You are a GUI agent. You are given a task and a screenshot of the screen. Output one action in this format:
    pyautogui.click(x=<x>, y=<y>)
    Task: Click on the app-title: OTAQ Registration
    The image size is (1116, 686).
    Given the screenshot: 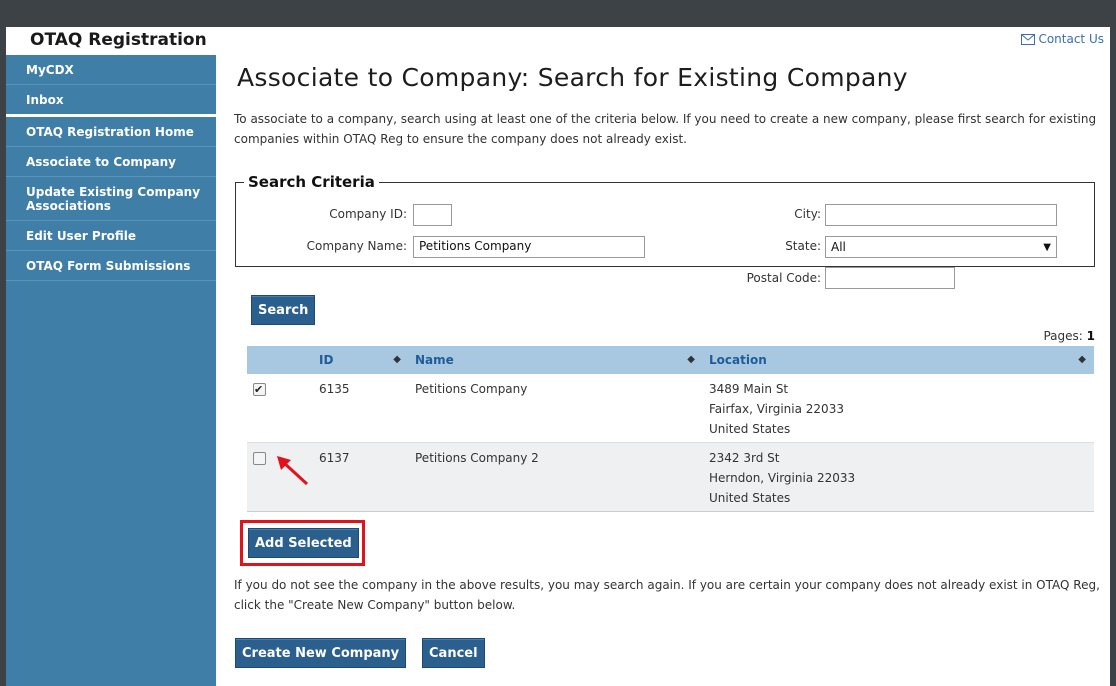 What is the action you would take?
    pyautogui.click(x=114, y=41)
    